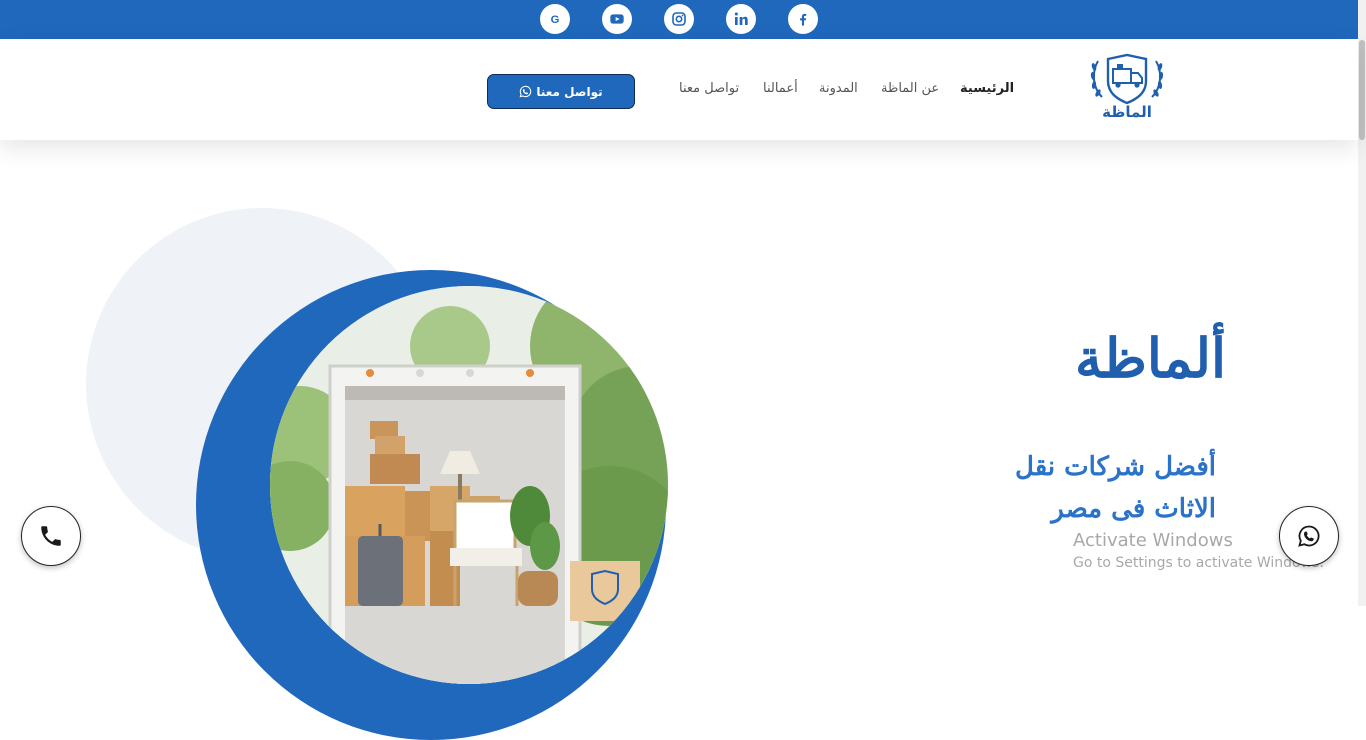  I want to click on youtube-icon, so click(617, 19).